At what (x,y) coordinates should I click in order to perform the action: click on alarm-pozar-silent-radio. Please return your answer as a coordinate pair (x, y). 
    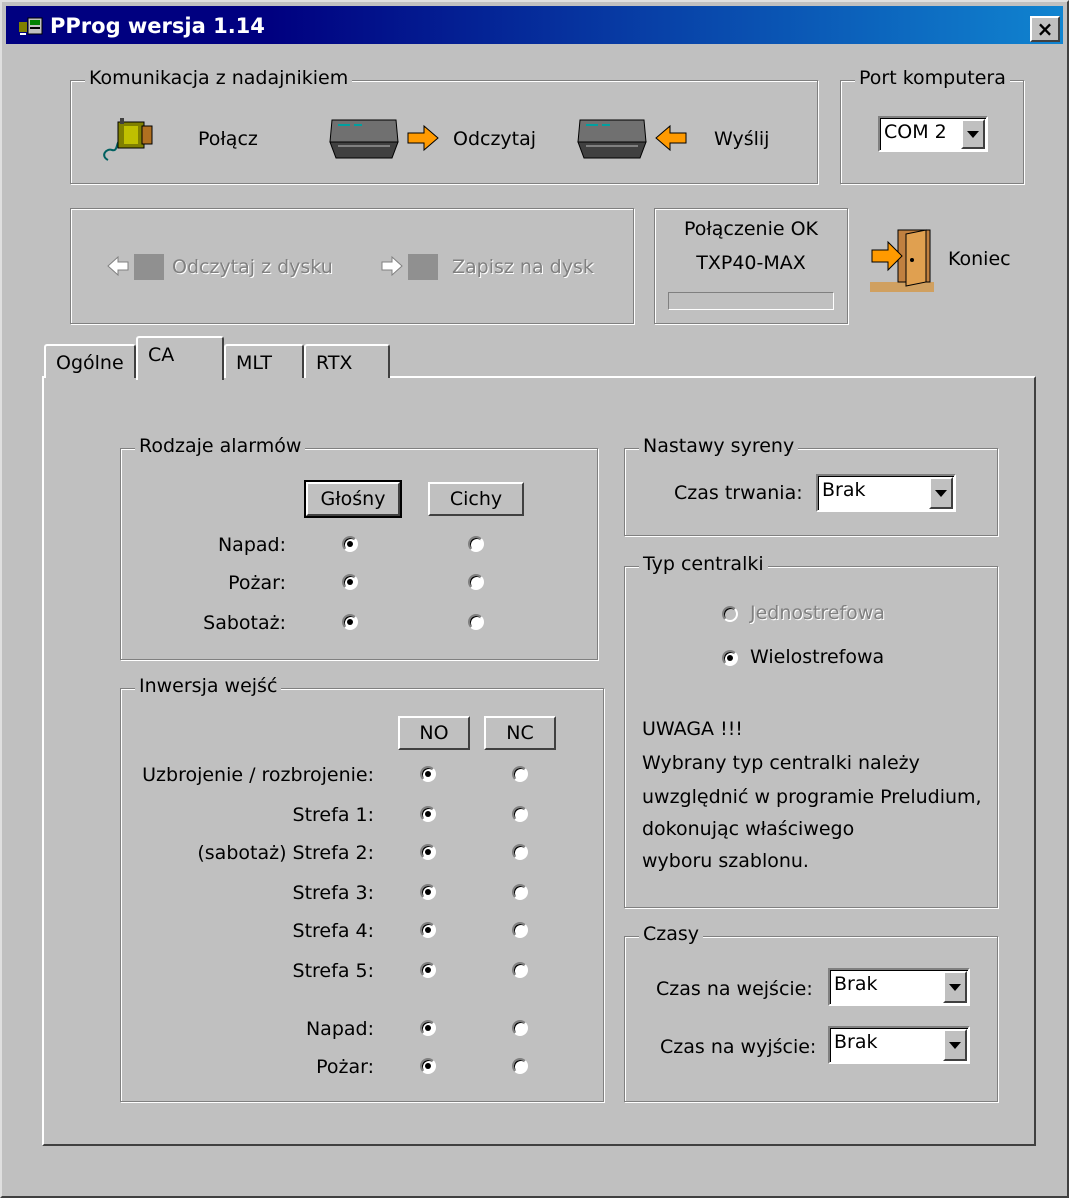
    Looking at the image, I should click on (476, 582).